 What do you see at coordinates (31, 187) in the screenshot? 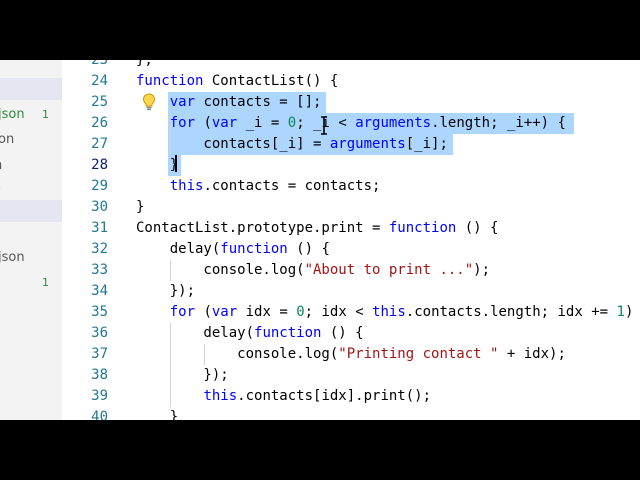
I see `sidebar-file-item: s` at bounding box center [31, 187].